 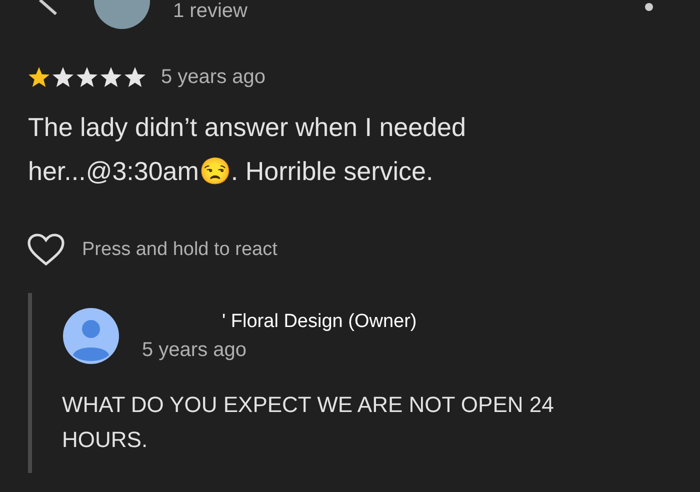 I want to click on reply-time: 5 years ago, so click(x=195, y=350).